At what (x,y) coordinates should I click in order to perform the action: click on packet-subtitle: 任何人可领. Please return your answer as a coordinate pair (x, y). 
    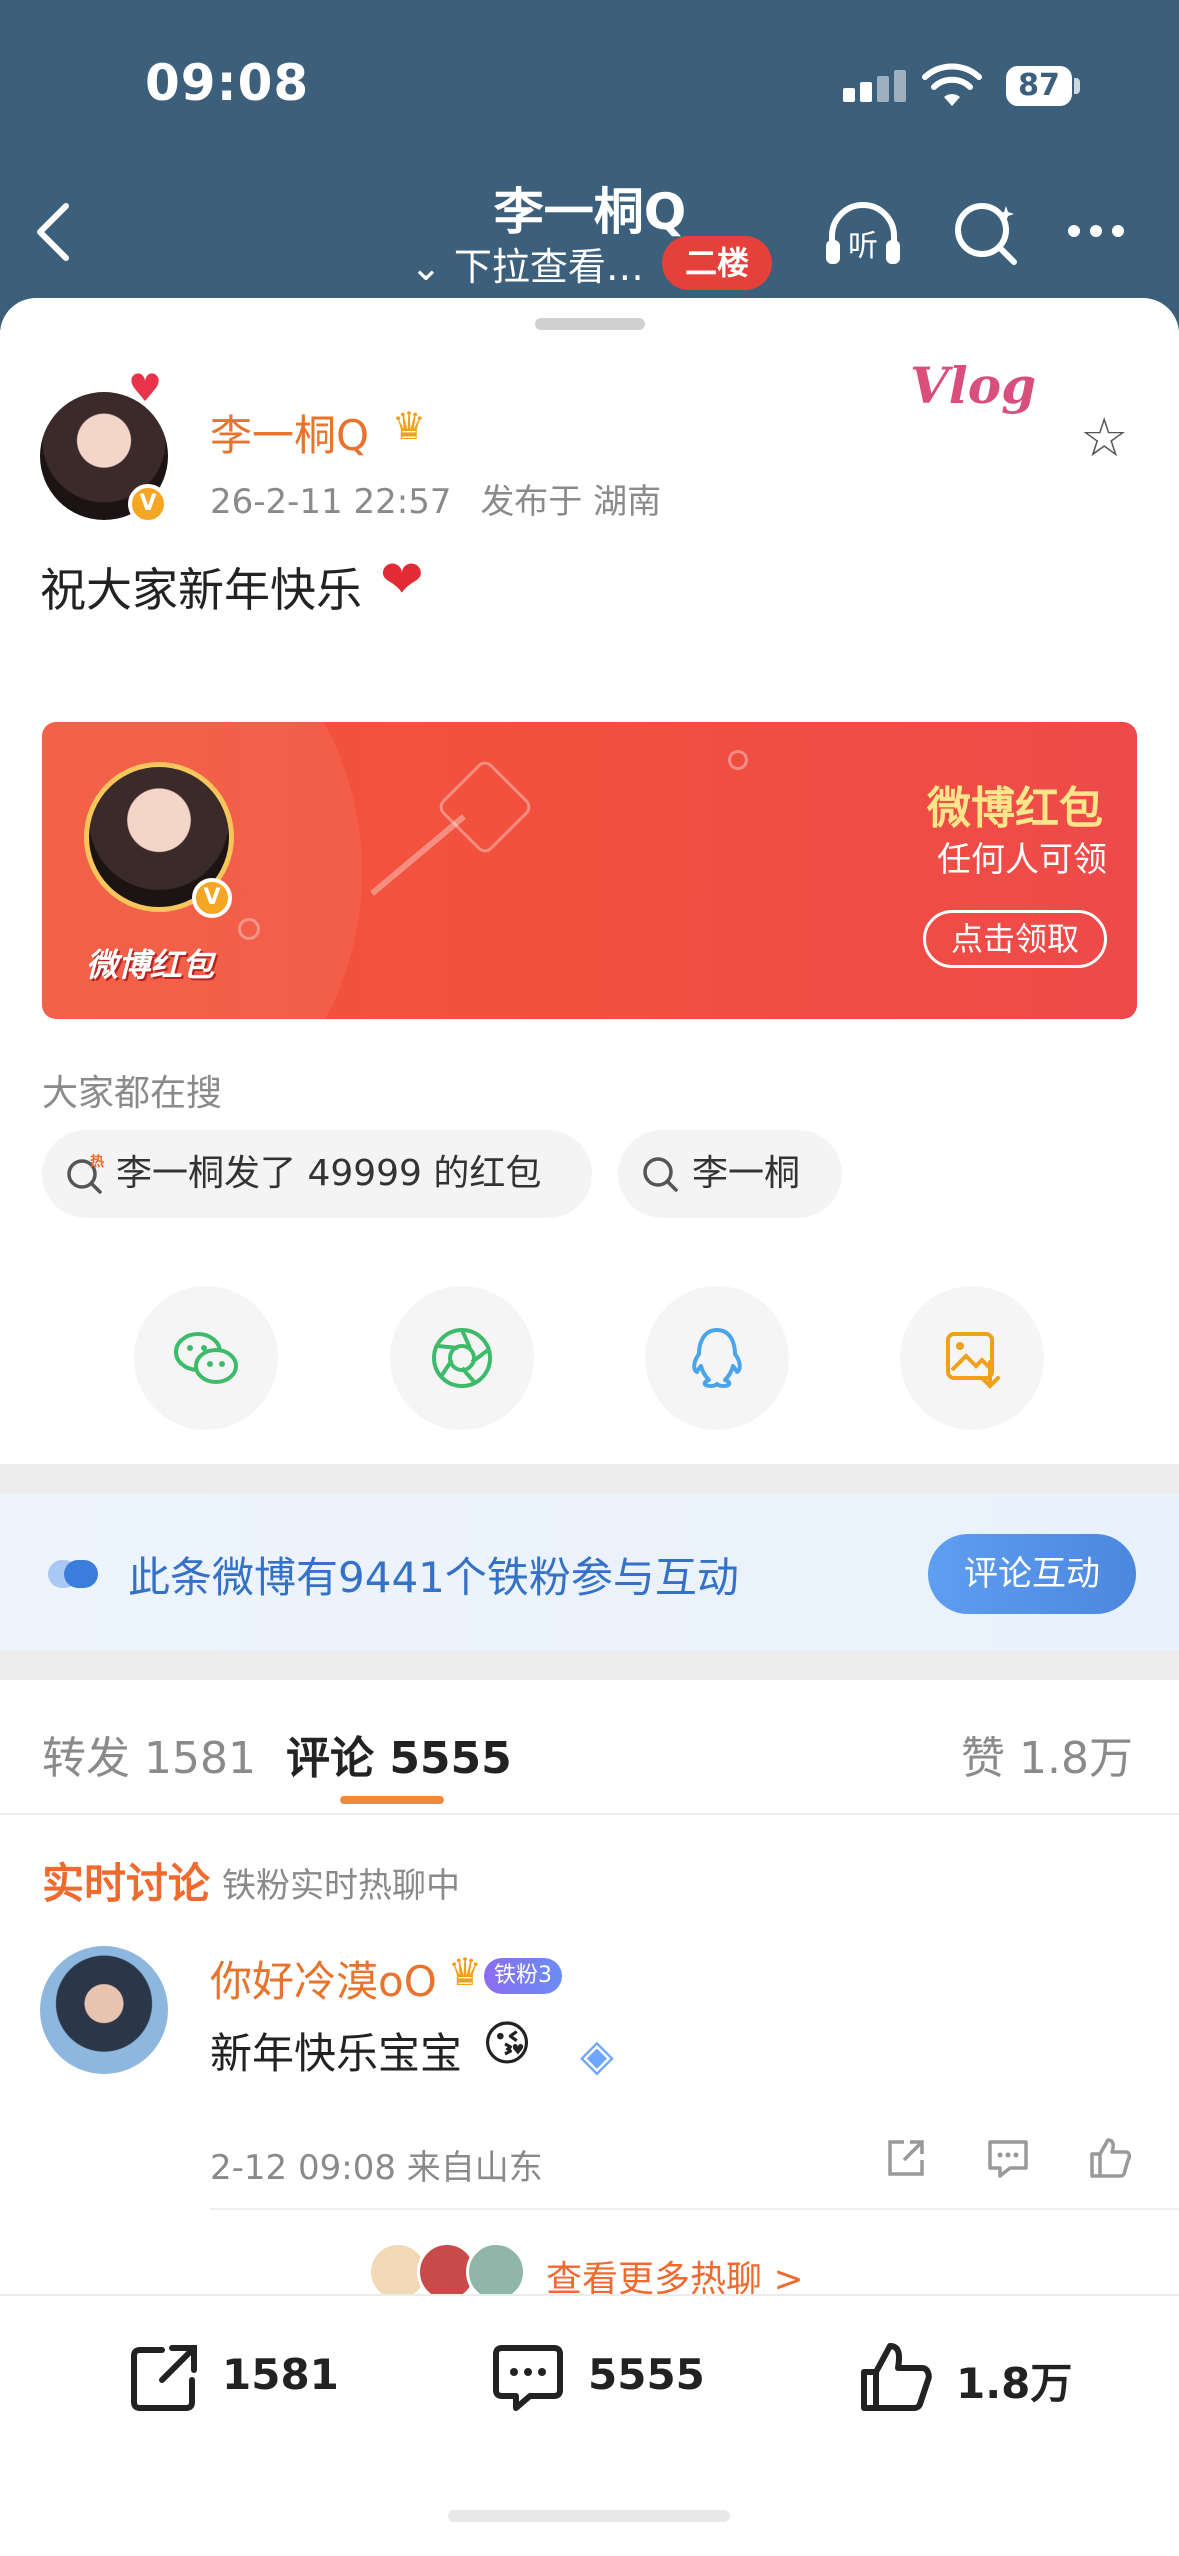
    Looking at the image, I should click on (1022, 860).